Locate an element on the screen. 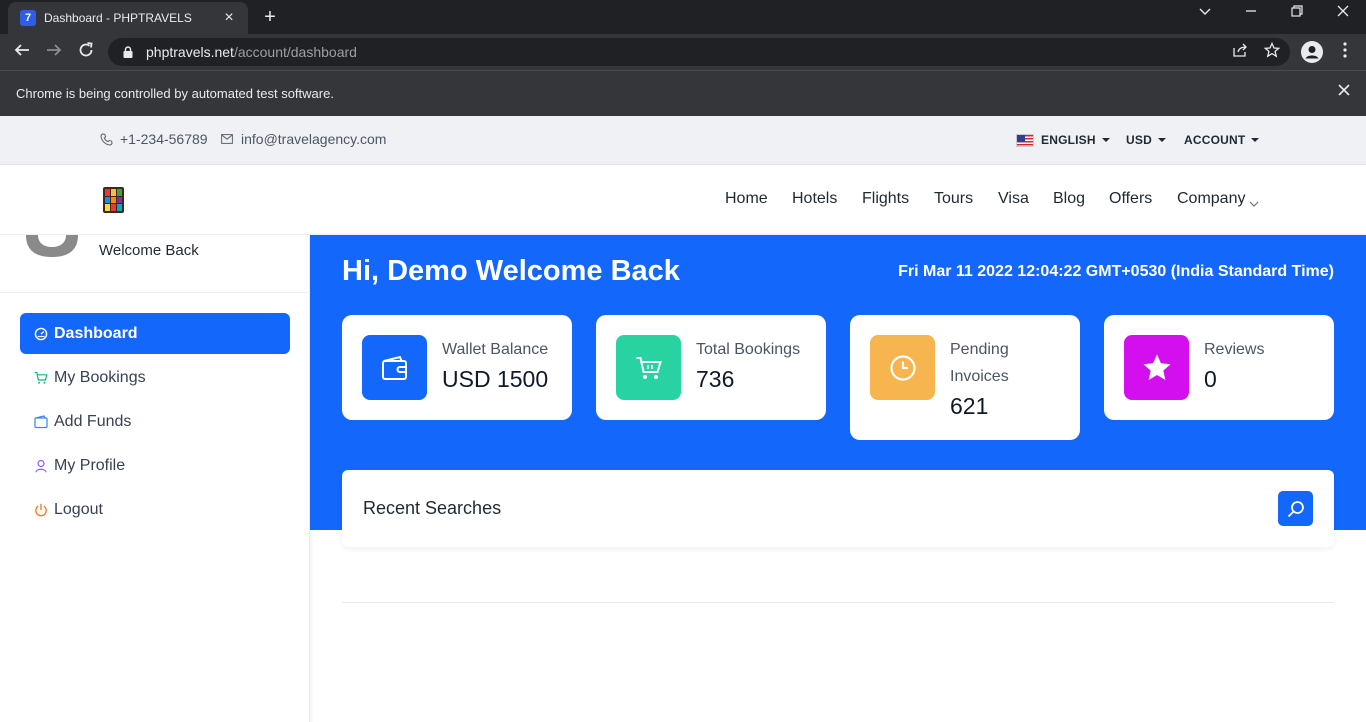  recent-searches-panel: Recent Searches is located at coordinates (838, 508).